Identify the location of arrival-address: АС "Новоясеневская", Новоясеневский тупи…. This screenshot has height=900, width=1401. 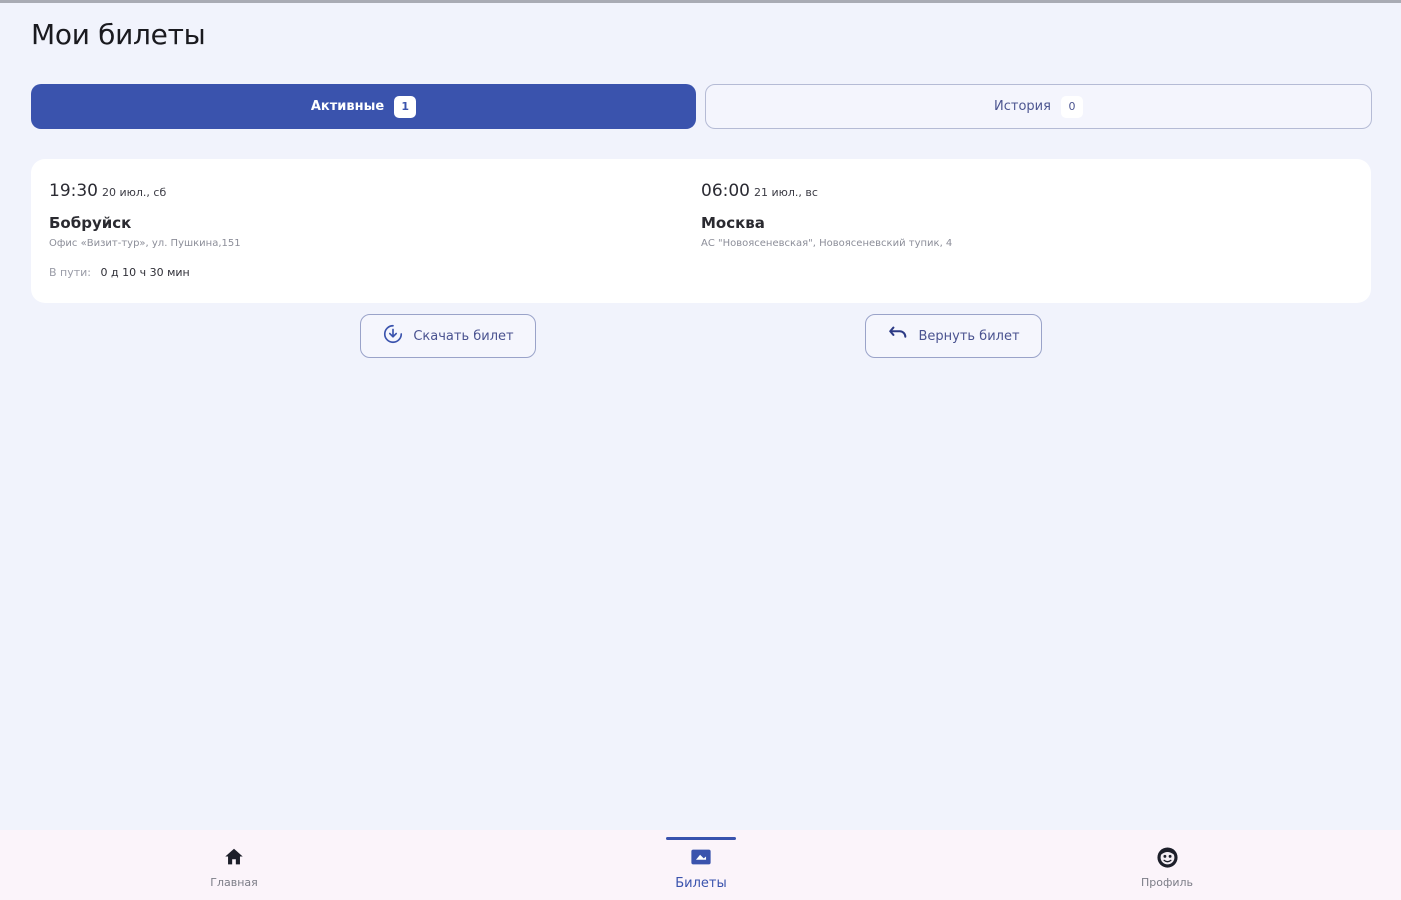
(827, 243).